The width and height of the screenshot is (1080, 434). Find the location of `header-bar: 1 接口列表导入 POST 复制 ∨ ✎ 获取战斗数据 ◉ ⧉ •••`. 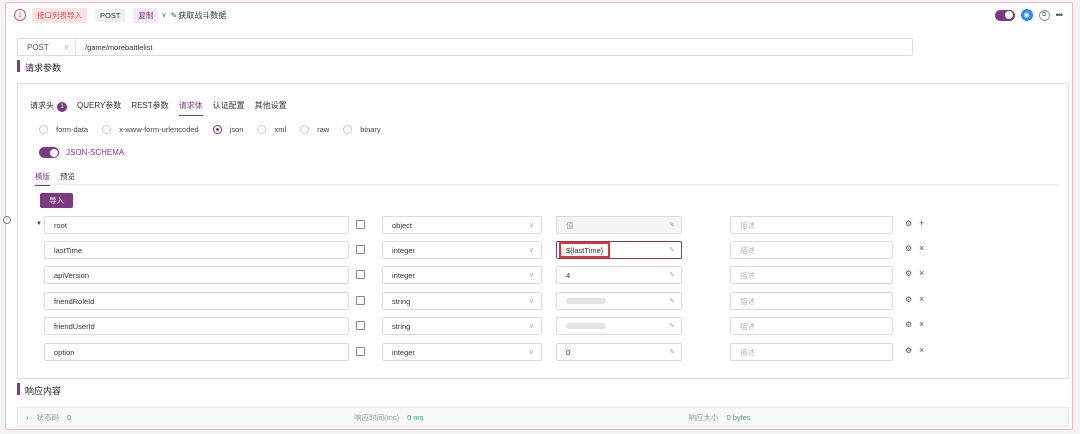

header-bar: 1 接口列表导入 POST 复制 ∨ ✎ 获取战斗数据 ◉ ⧉ ••• is located at coordinates (539, 15).